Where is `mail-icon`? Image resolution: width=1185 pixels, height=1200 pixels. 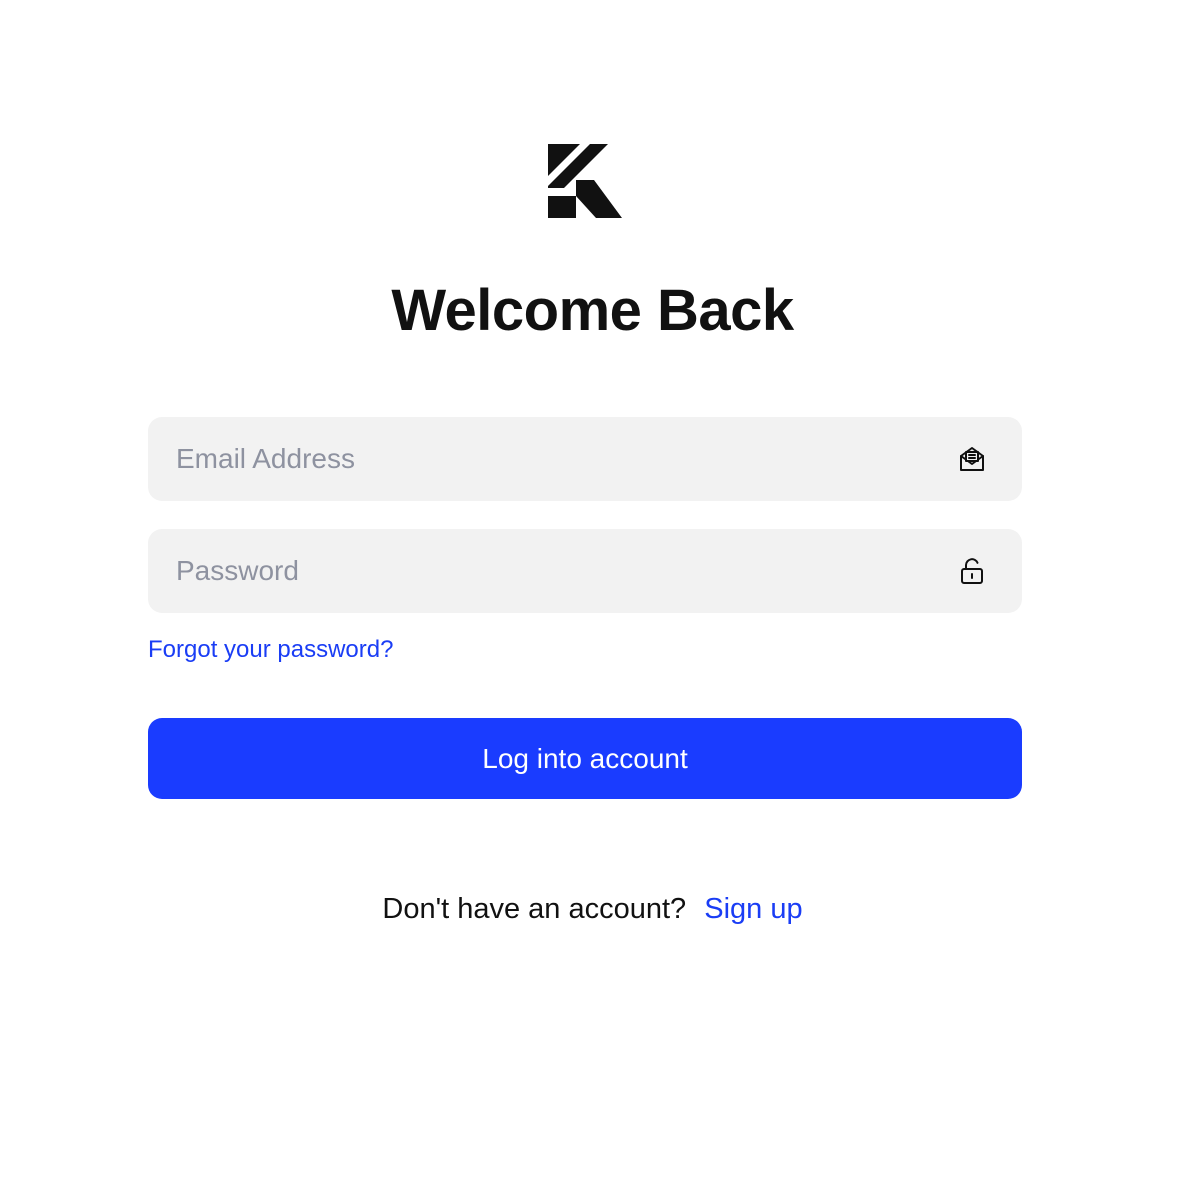 mail-icon is located at coordinates (972, 459).